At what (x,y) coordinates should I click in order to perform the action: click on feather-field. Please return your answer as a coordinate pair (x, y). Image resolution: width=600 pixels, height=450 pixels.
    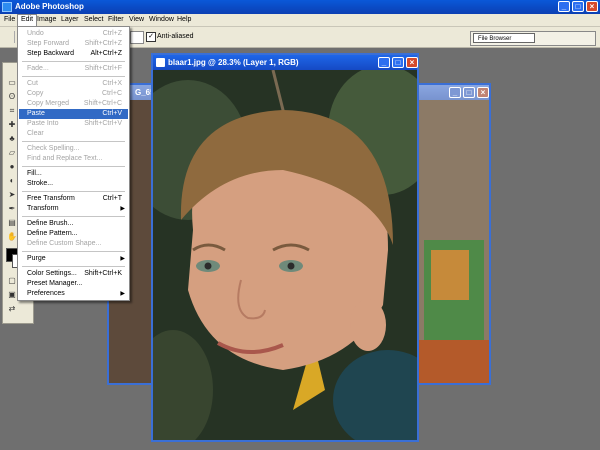
    Looking at the image, I should click on (137, 37).